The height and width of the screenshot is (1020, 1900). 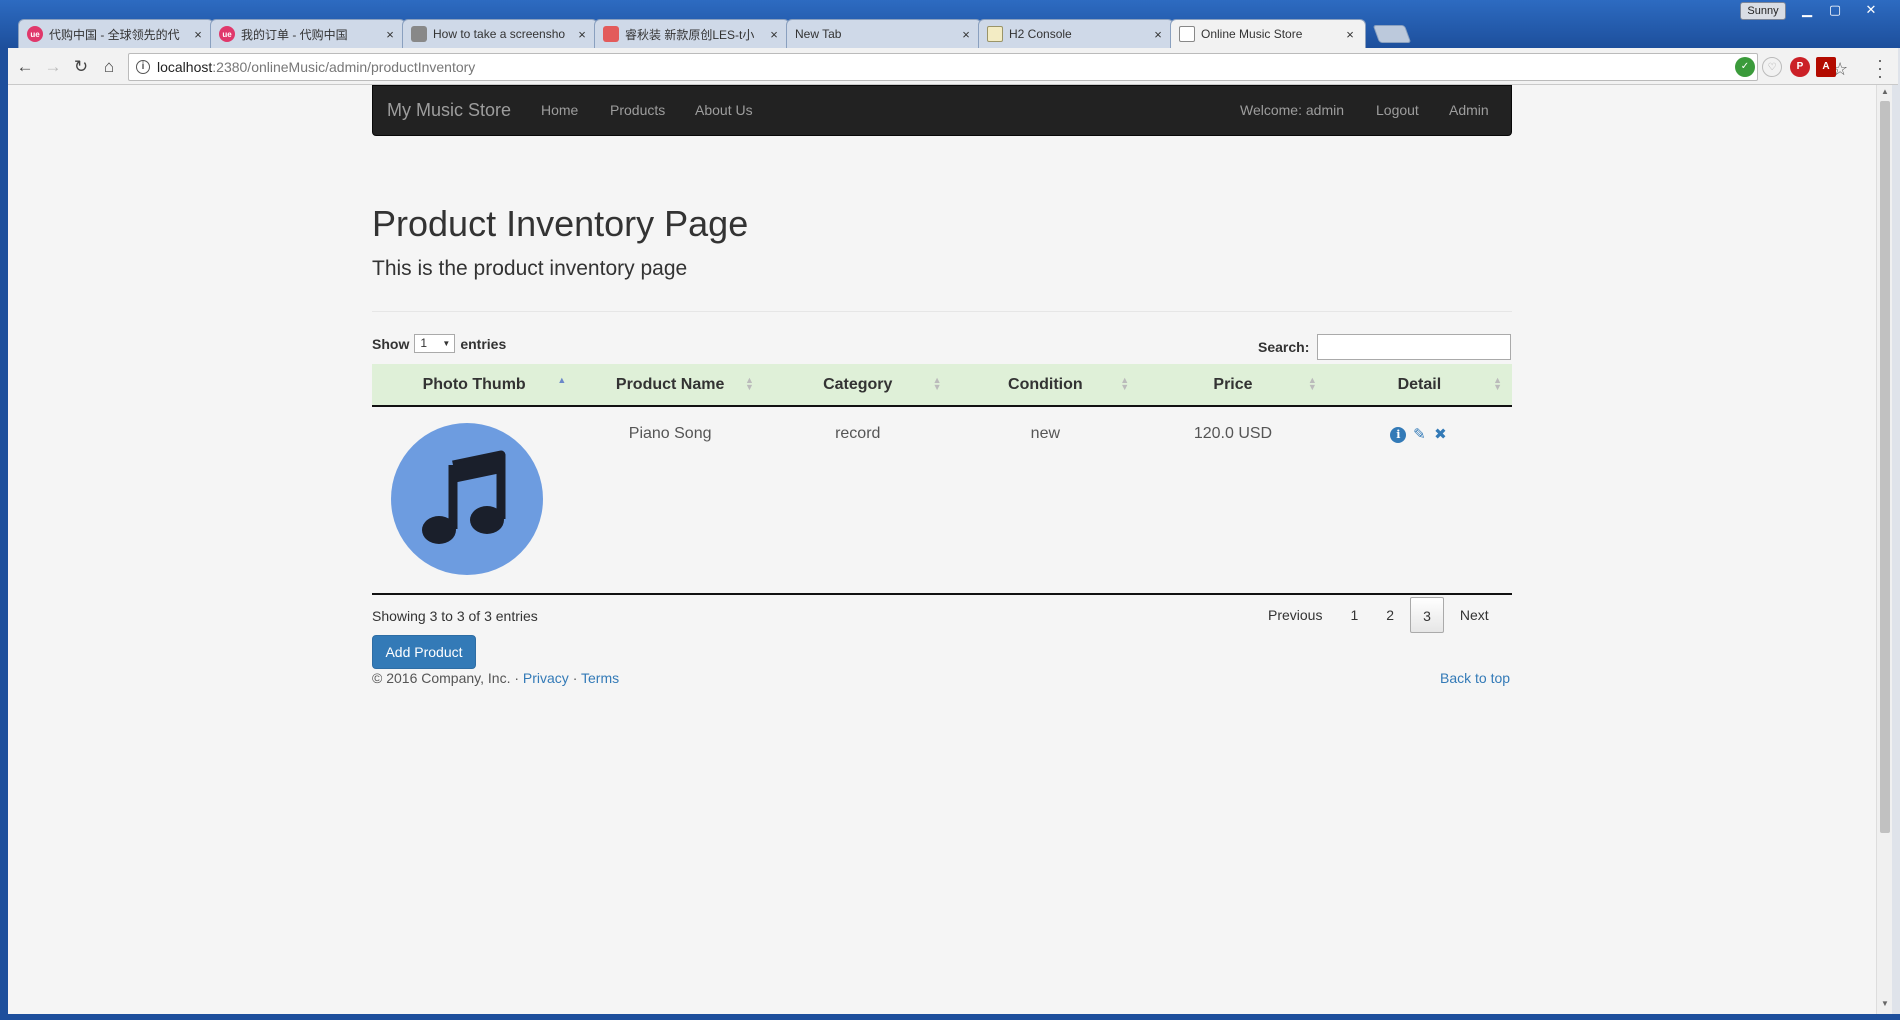 What do you see at coordinates (449, 110) in the screenshot?
I see `brand-link: My Music Store` at bounding box center [449, 110].